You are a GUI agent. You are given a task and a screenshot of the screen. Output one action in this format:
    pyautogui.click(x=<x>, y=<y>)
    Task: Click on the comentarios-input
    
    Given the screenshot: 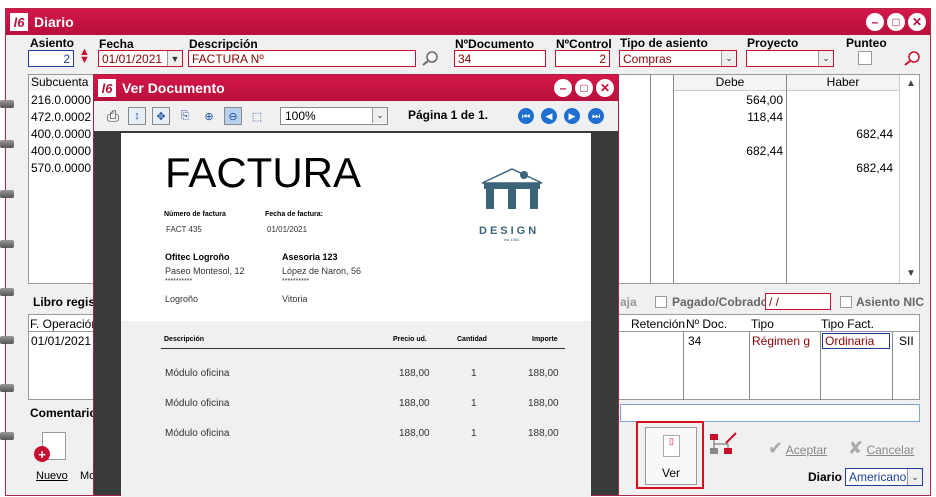 What is the action you would take?
    pyautogui.click(x=770, y=413)
    